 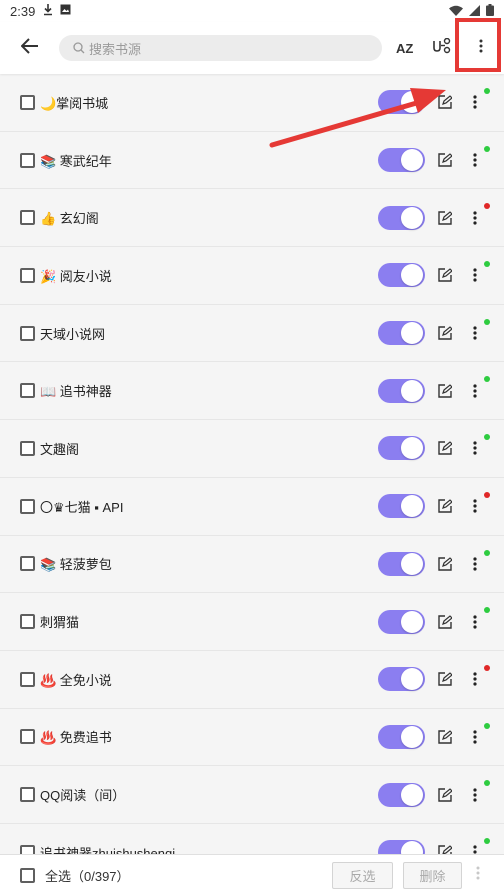 I want to click on list-item: 📚 轻菠萝包, so click(x=252, y=565).